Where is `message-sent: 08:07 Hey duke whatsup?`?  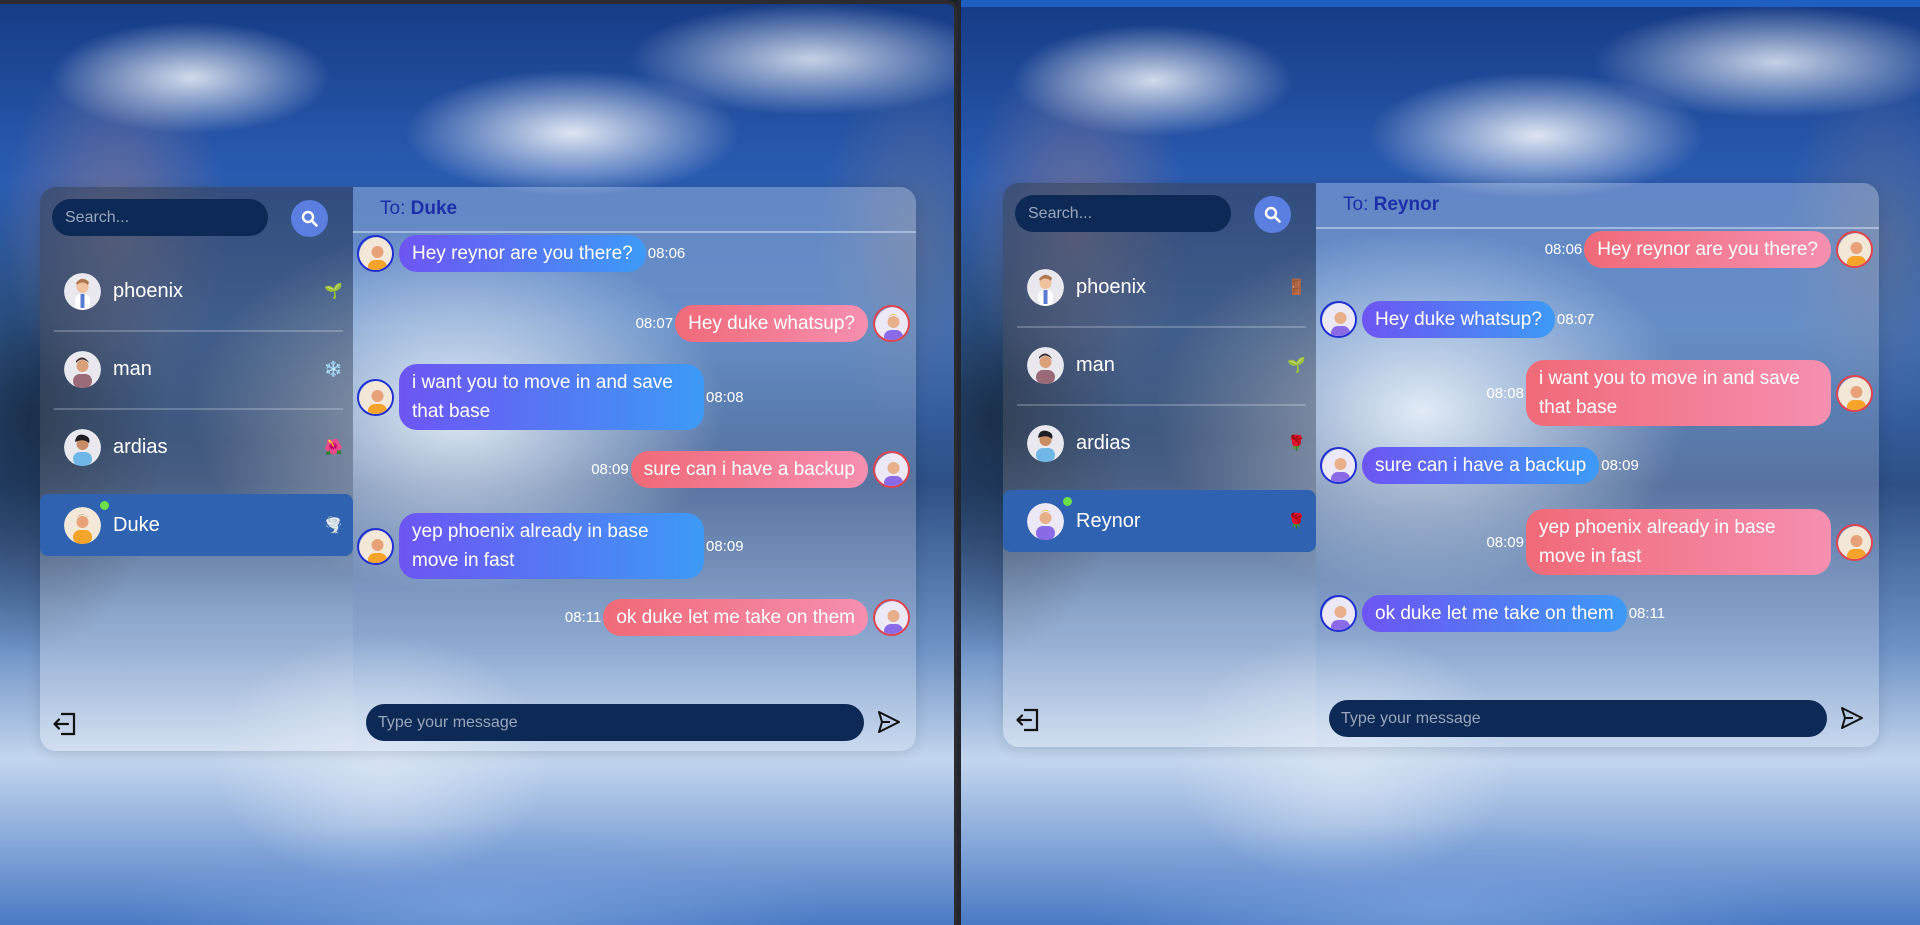
message-sent: 08:07 Hey duke whatsup? is located at coordinates (772, 323).